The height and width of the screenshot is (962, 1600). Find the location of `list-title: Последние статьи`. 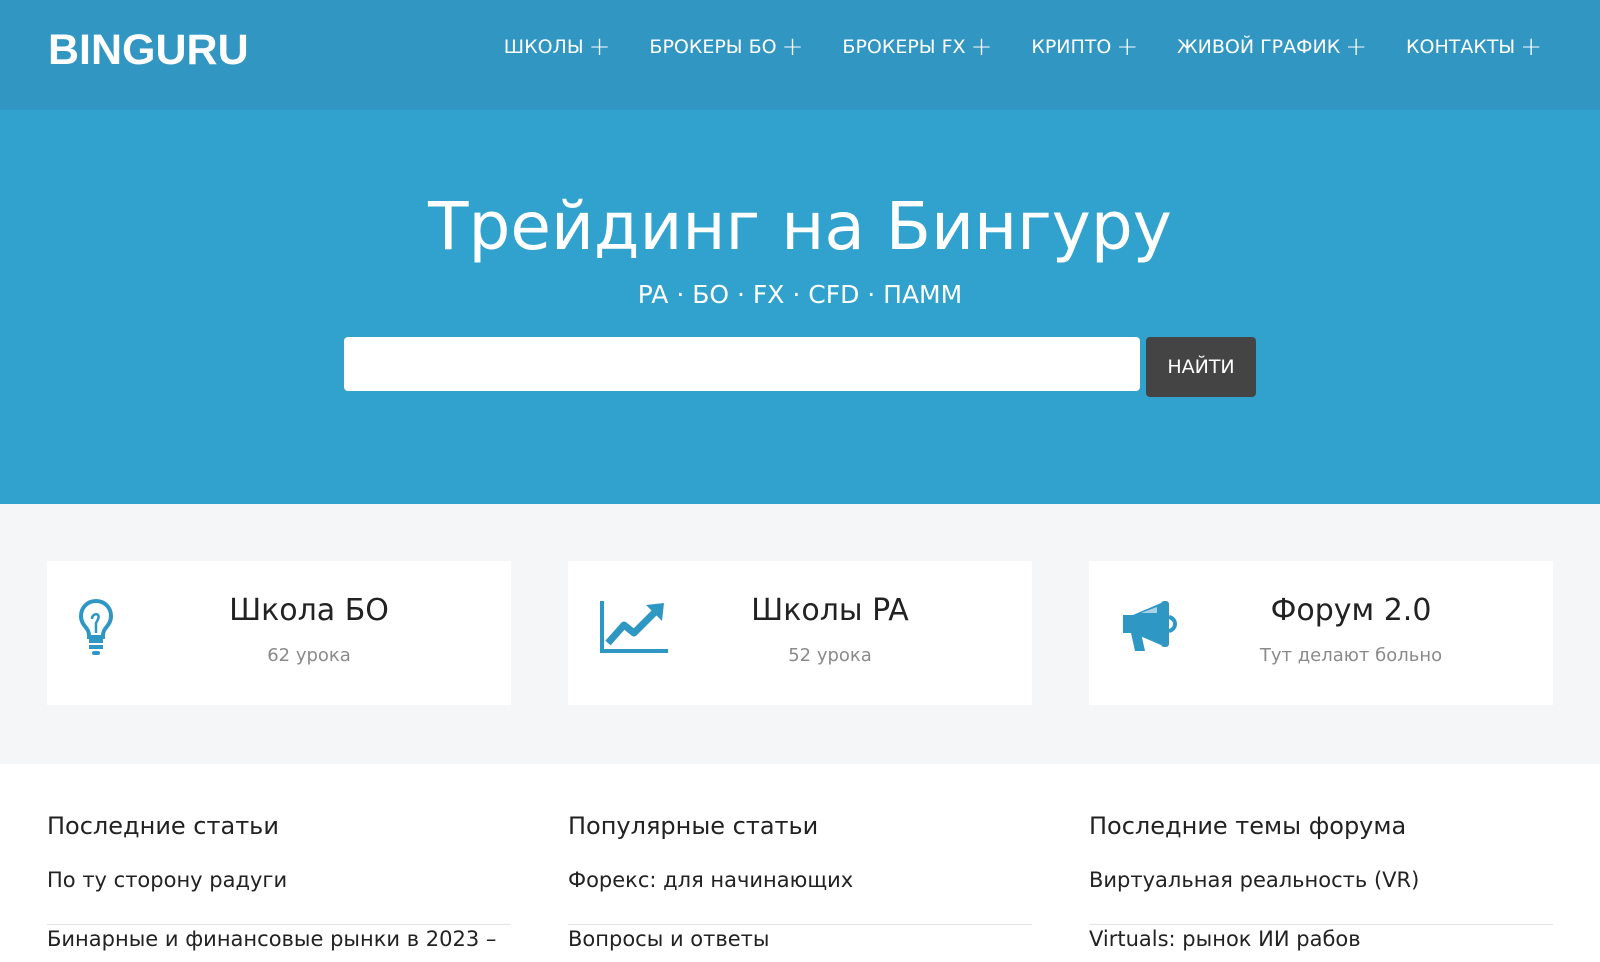

list-title: Последние статьи is located at coordinates (163, 826).